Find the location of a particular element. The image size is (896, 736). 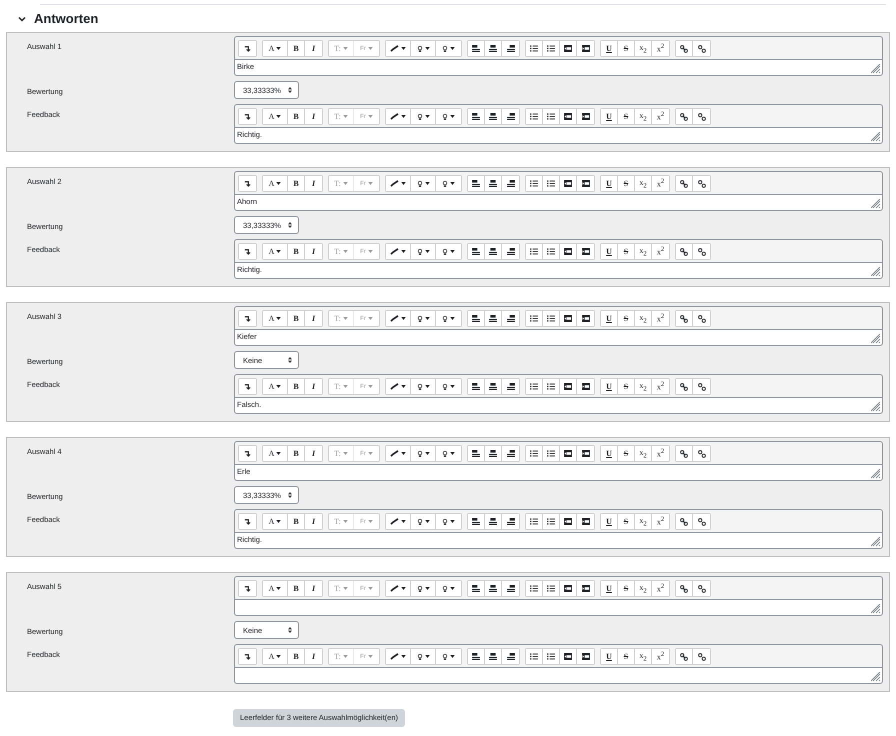

arrow-icon is located at coordinates (247, 116).